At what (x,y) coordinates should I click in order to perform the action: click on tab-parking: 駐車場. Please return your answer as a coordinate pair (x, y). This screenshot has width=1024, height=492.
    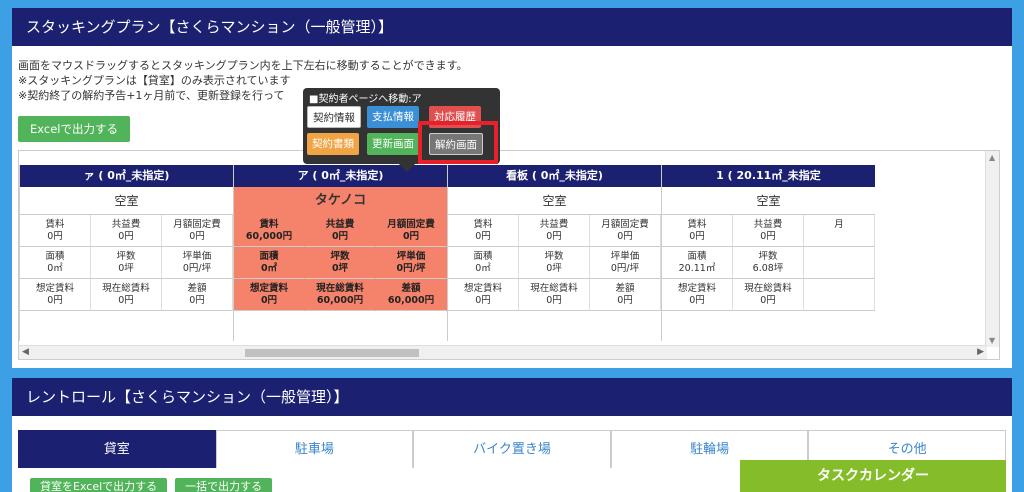
    Looking at the image, I should click on (314, 449).